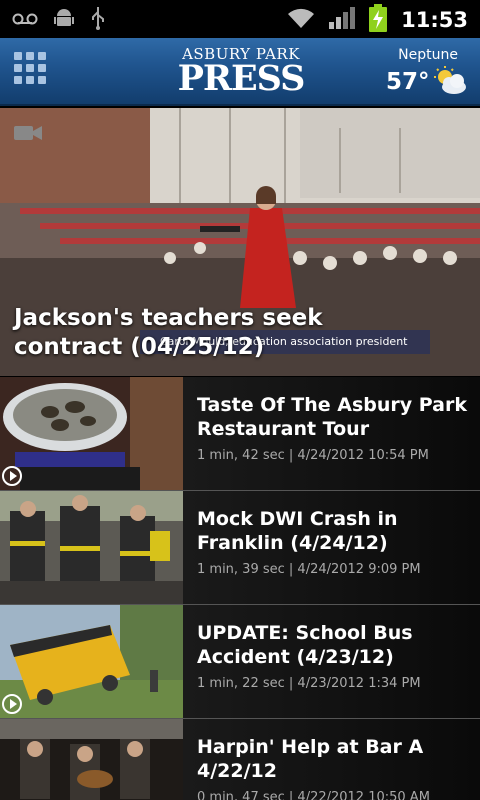 Image resolution: width=480 pixels, height=800 pixels. I want to click on video-meta: 1 min, 39 sec | 4/24/2012 9:09 PM, so click(309, 569).